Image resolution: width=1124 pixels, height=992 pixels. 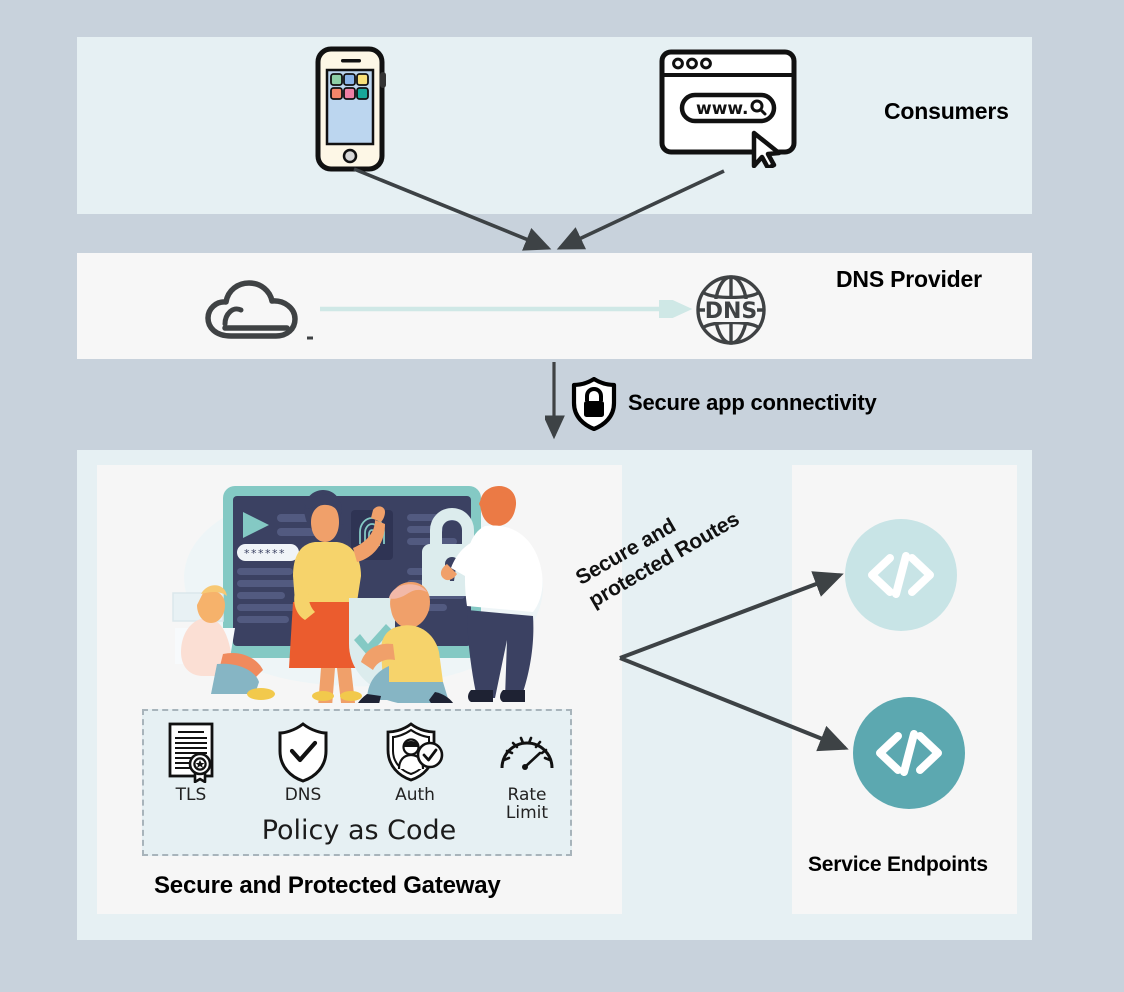 I want to click on policy-as-code-box: TLS DNS Auth Rate Limit Policy as Code, so click(x=357, y=782).